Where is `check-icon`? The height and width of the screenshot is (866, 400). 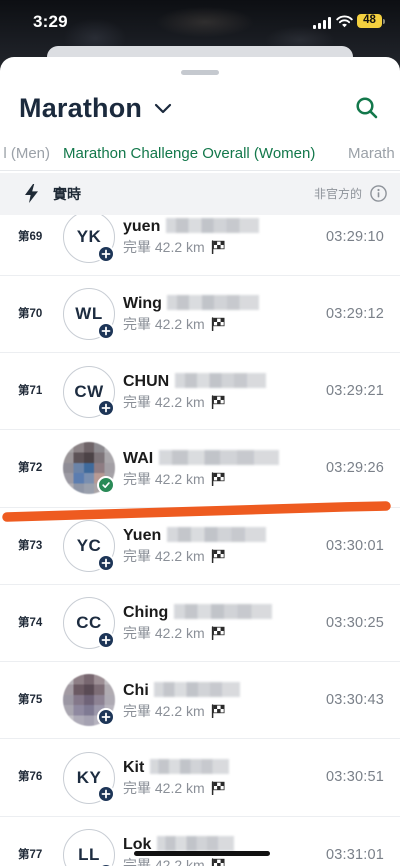 check-icon is located at coordinates (105, 485).